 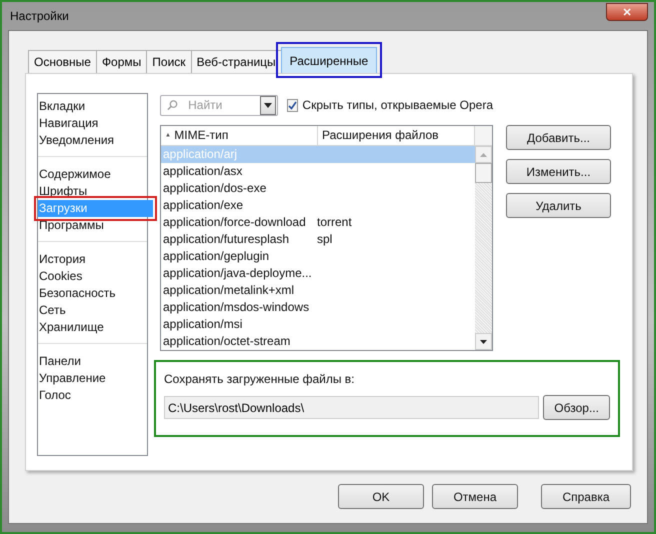 What do you see at coordinates (475, 496) in the screenshot?
I see `dialog-button: Отмена` at bounding box center [475, 496].